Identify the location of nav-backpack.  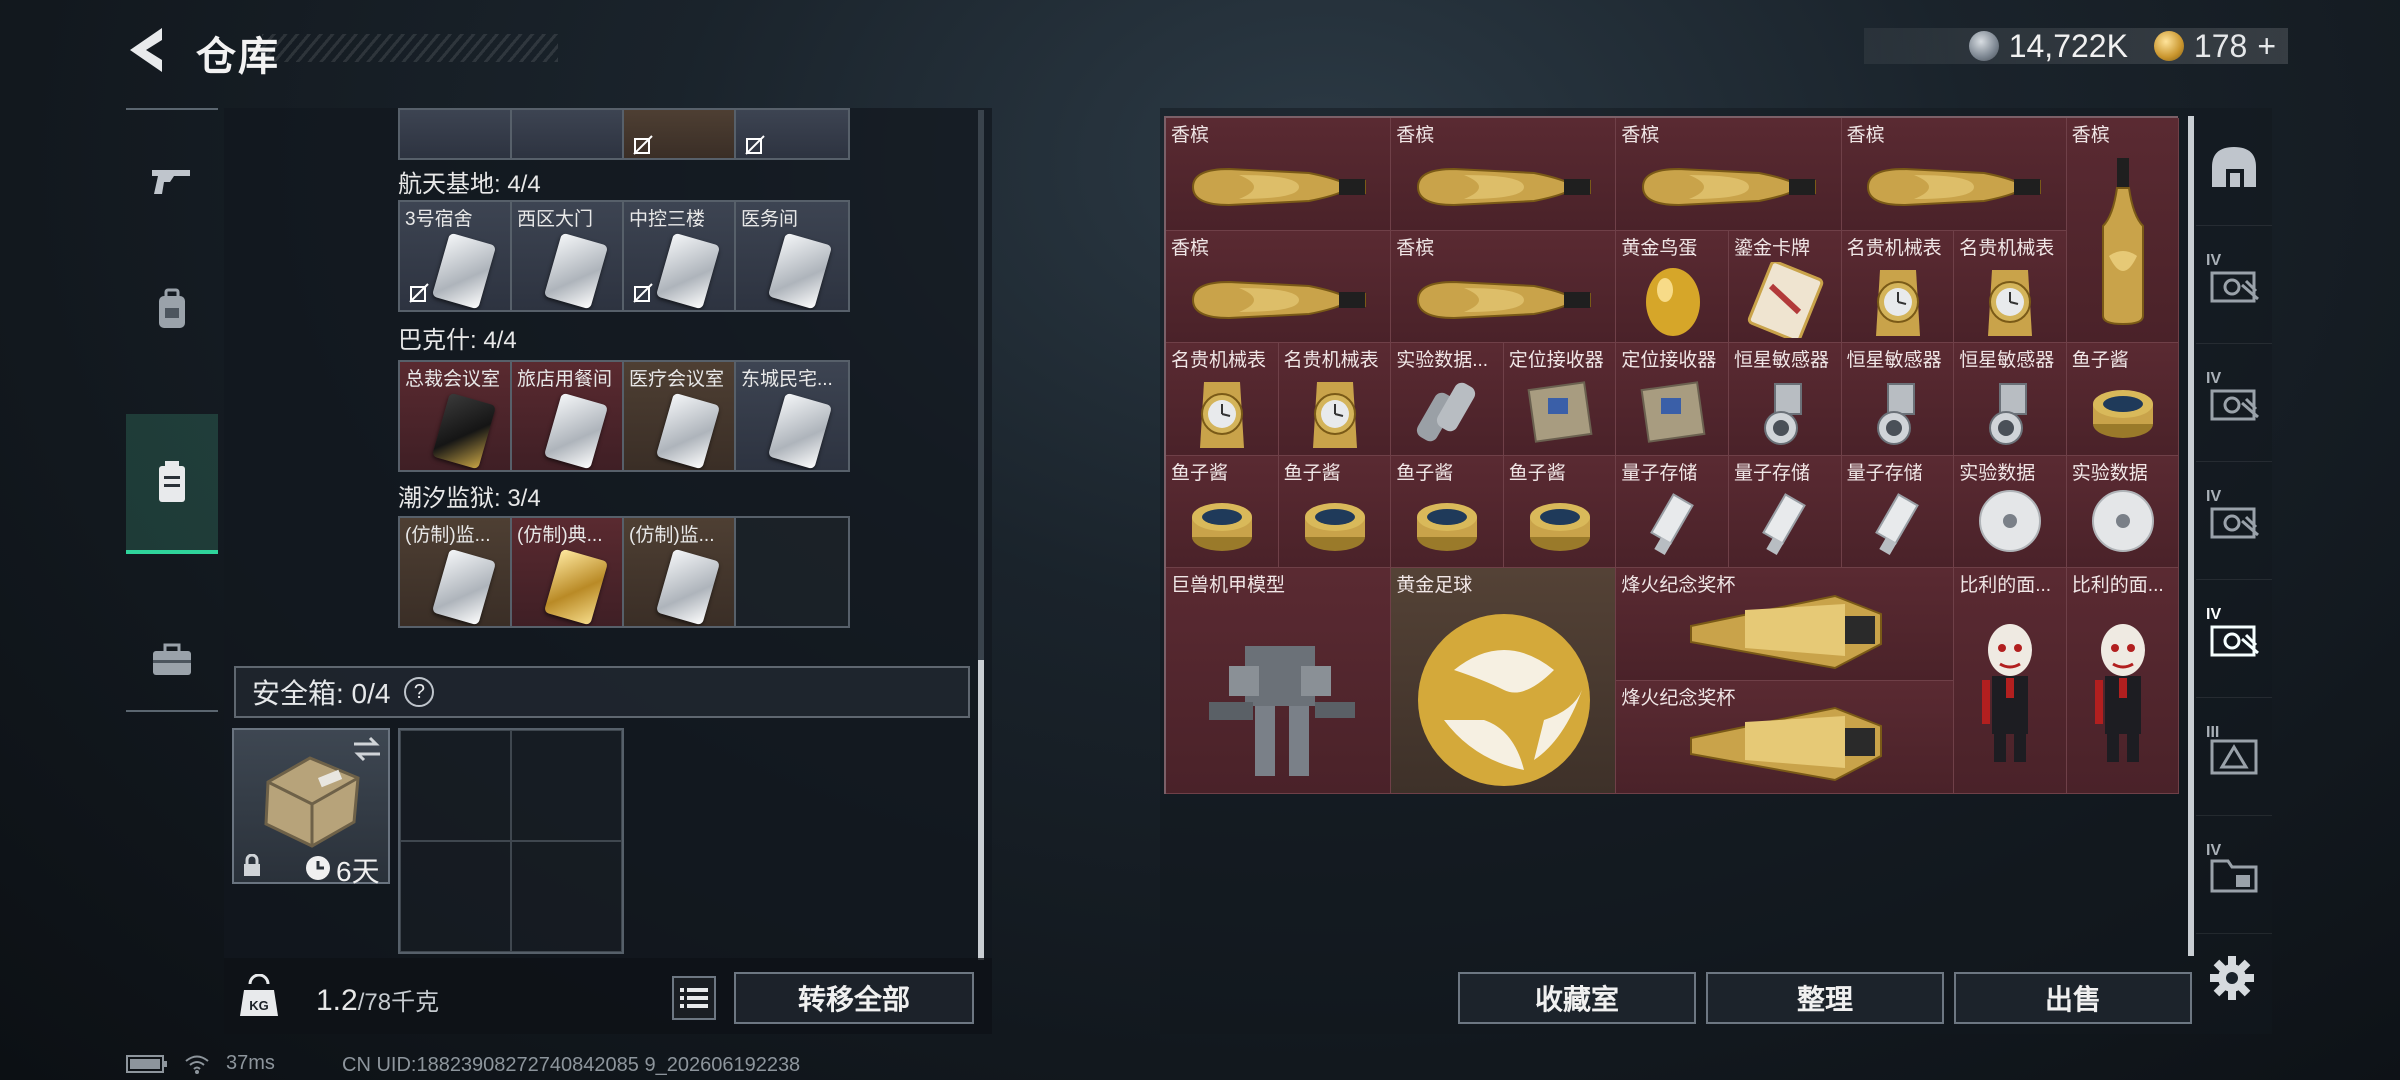
(172, 310).